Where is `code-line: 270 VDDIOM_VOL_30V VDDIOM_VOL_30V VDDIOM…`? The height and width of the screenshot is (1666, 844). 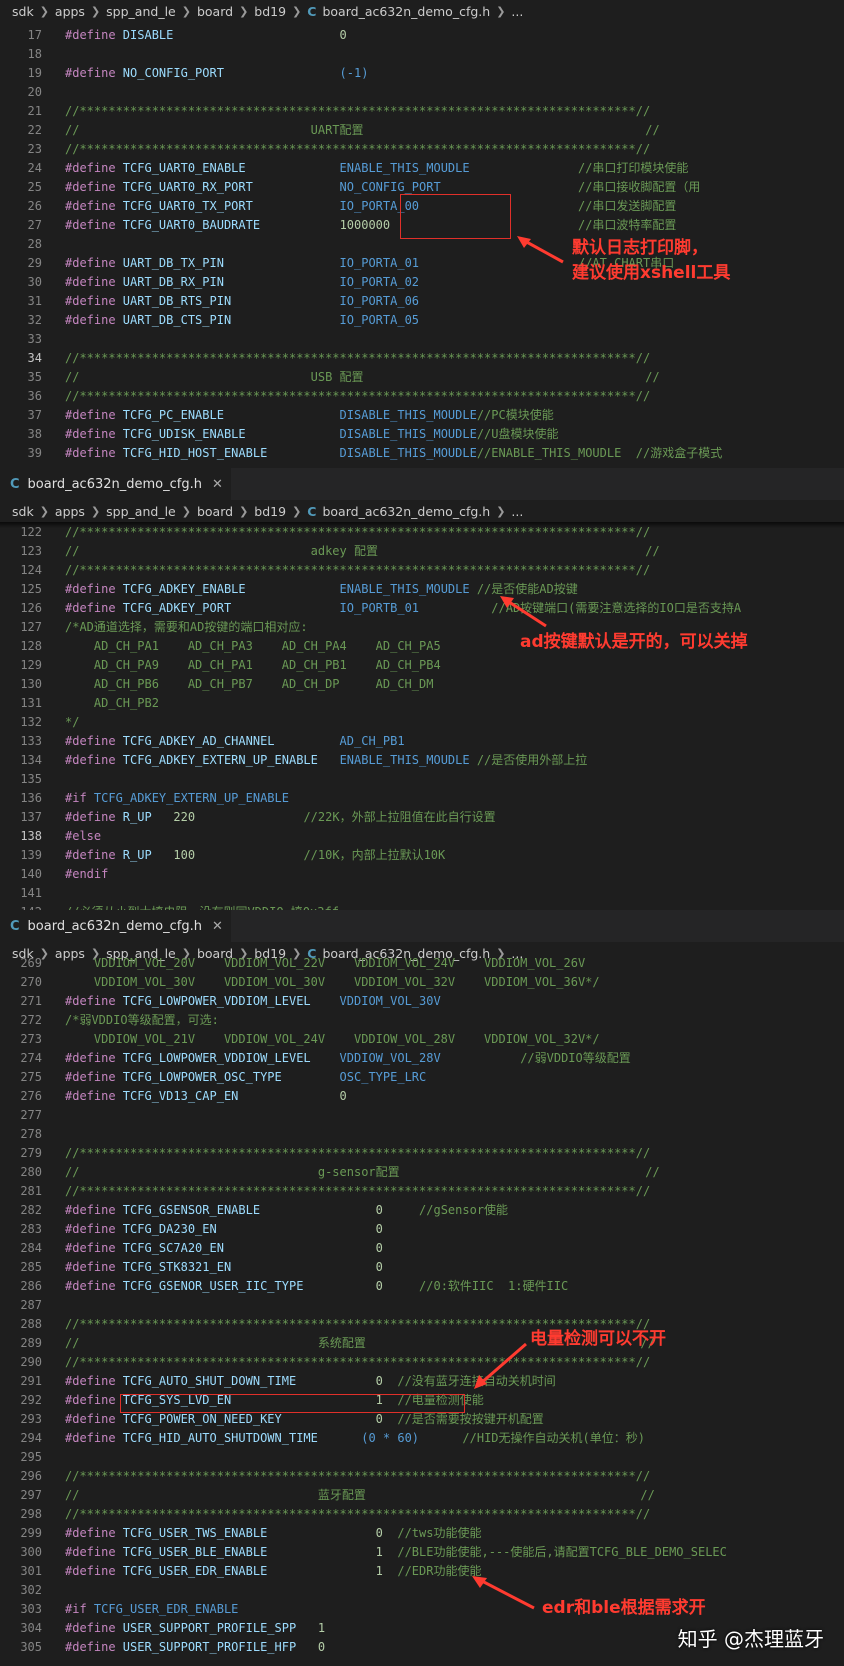
code-line: 270 VDDIOM_VOL_30V VDDIOM_VOL_30V VDDIOM… is located at coordinates (422, 982).